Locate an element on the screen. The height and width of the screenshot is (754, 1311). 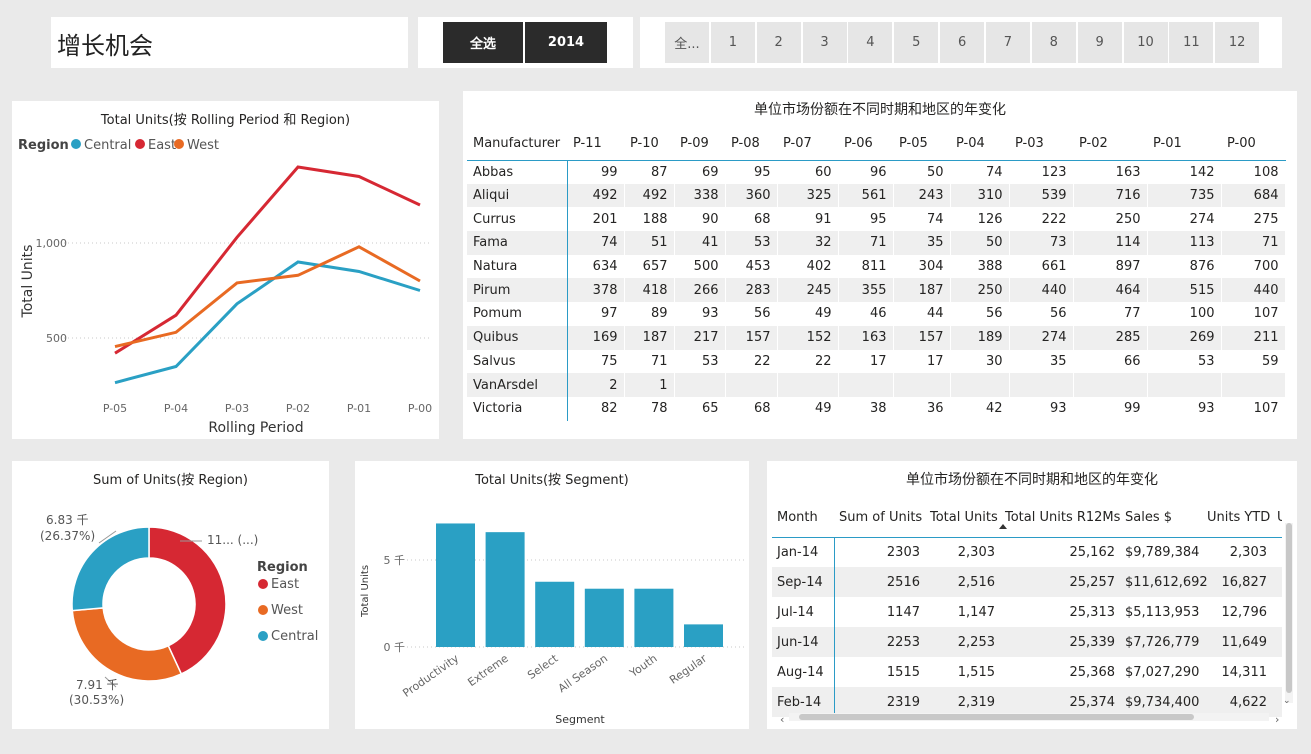
month-button-3: 3 is located at coordinates (824, 42).